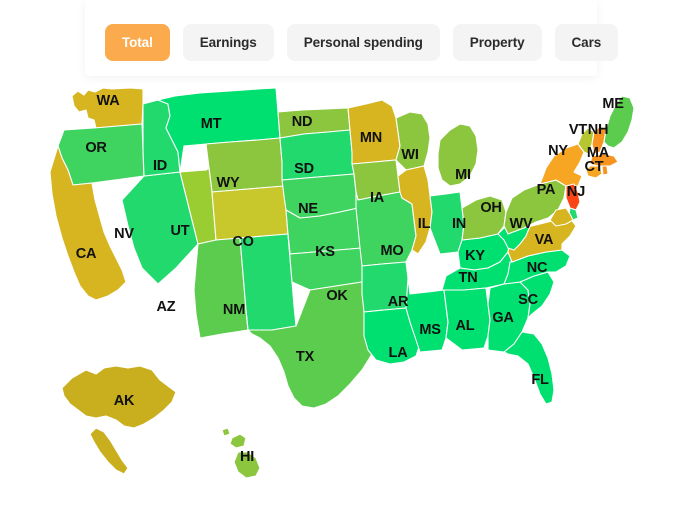  I want to click on state-ak, so click(119, 420).